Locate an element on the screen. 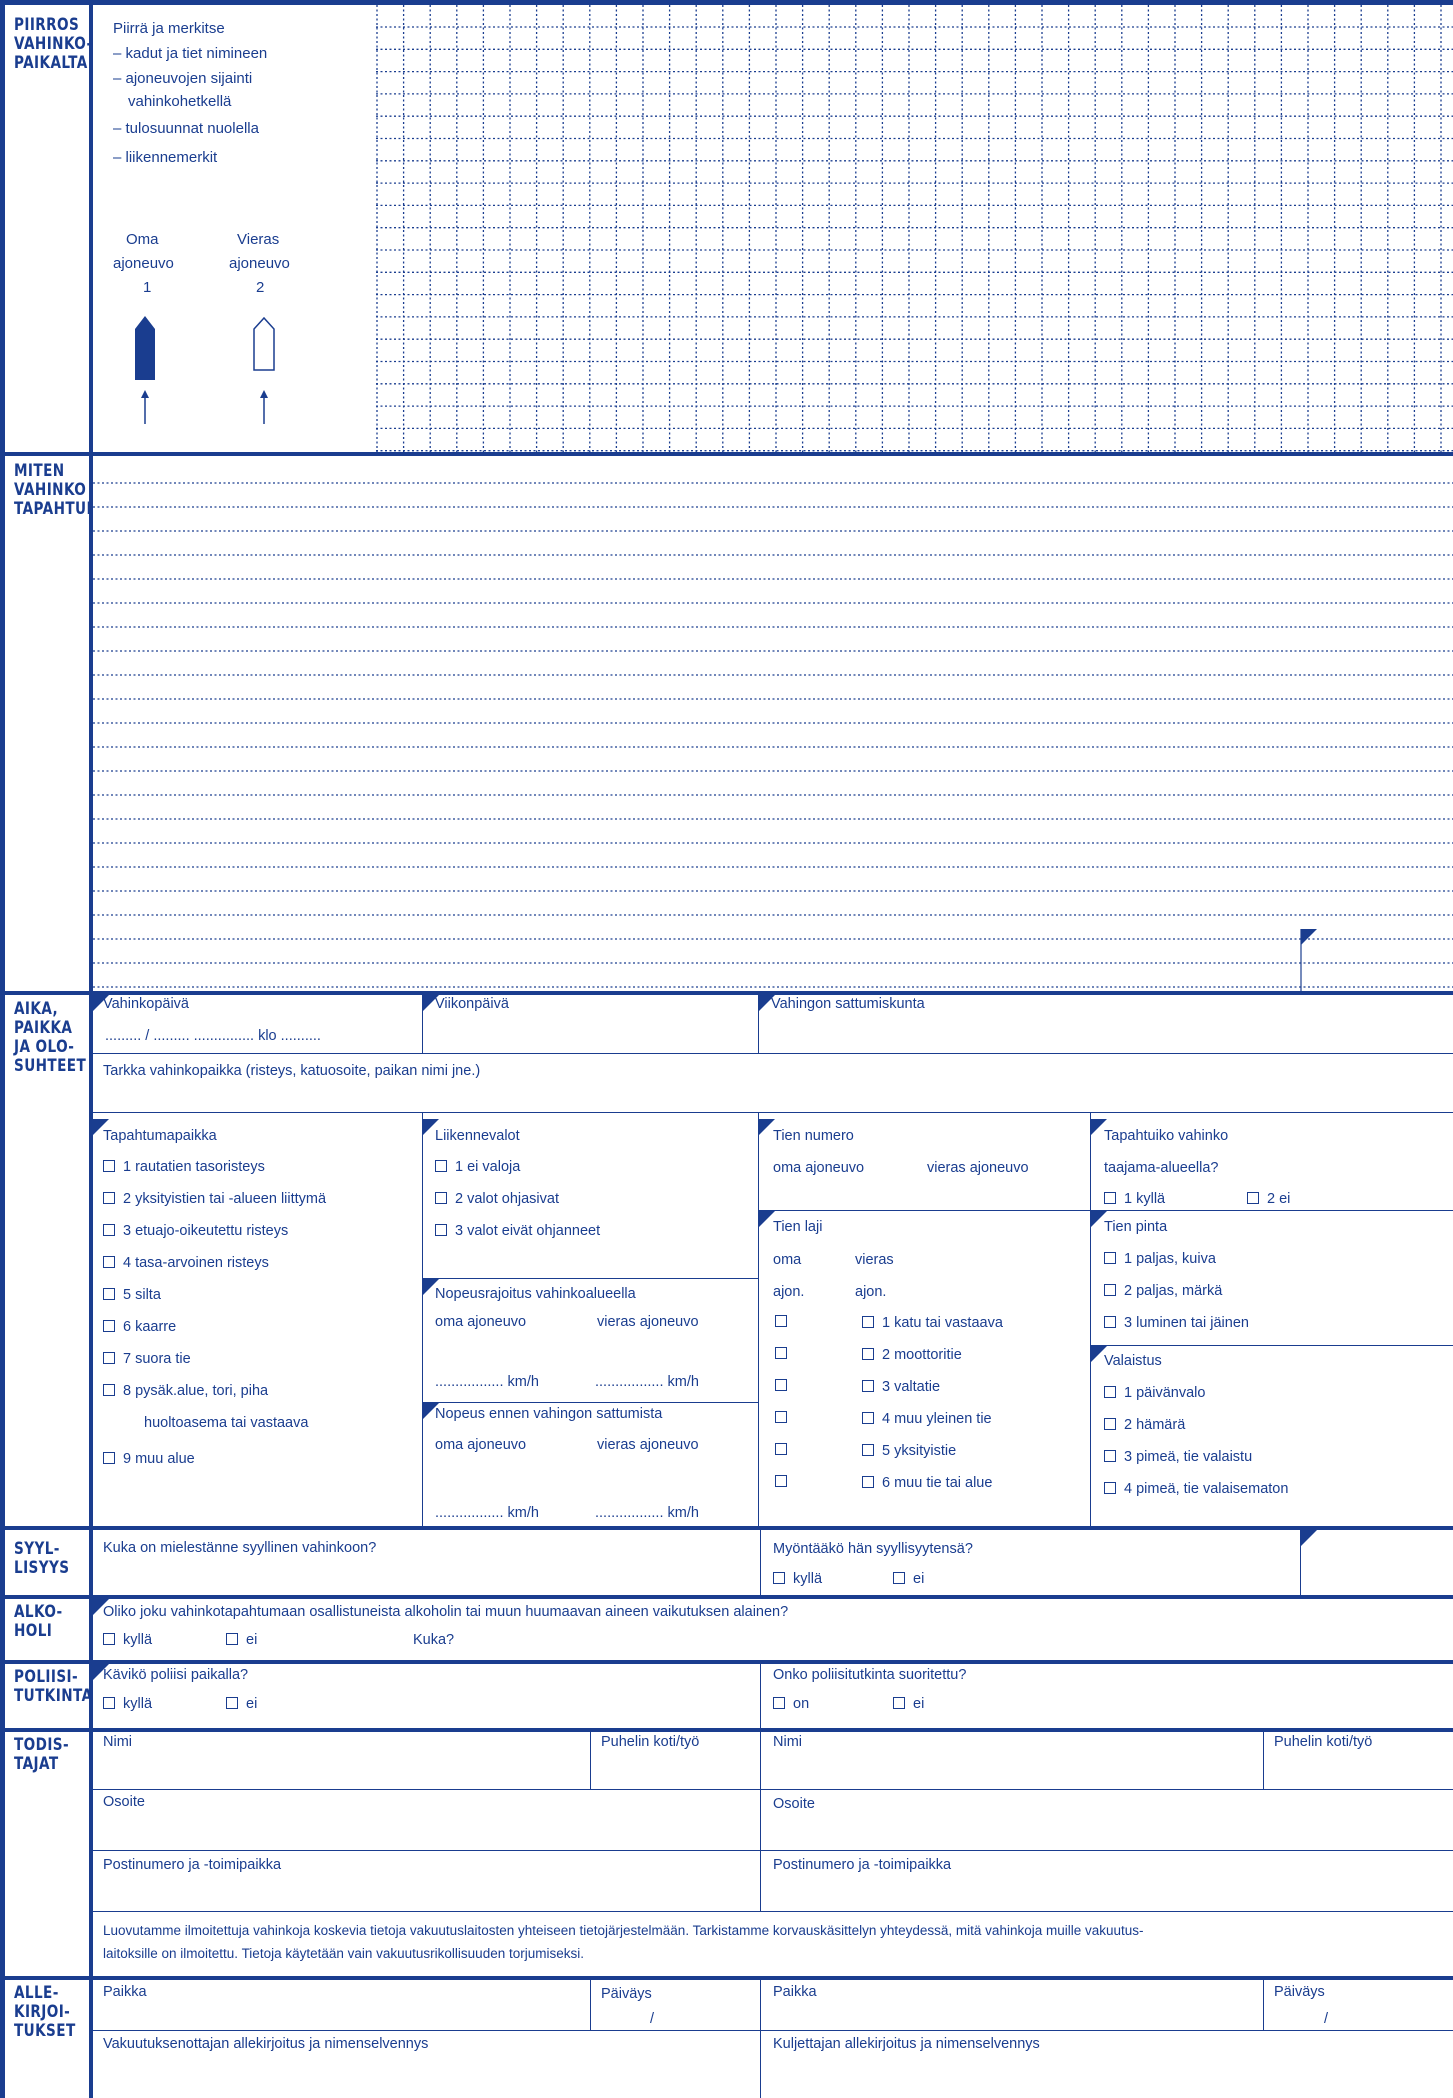 The width and height of the screenshot is (1453, 2098). surface-option: 1 paljas, kuiva is located at coordinates (1160, 1259).